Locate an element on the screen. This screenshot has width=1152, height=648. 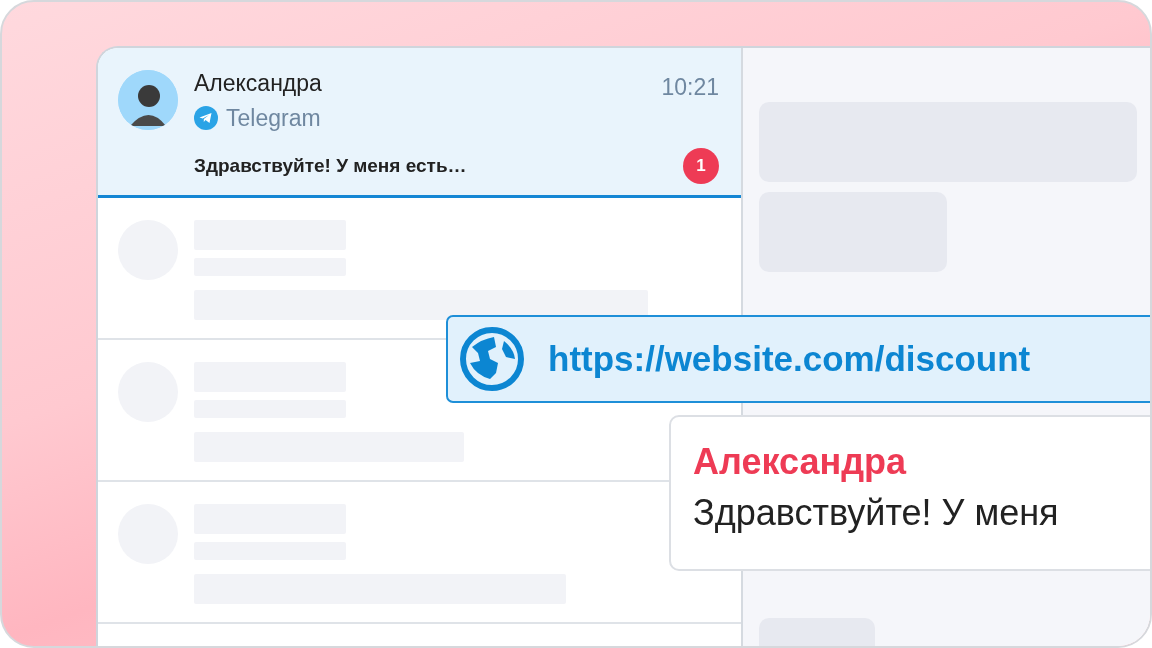
contact-name: Александра is located at coordinates (258, 84).